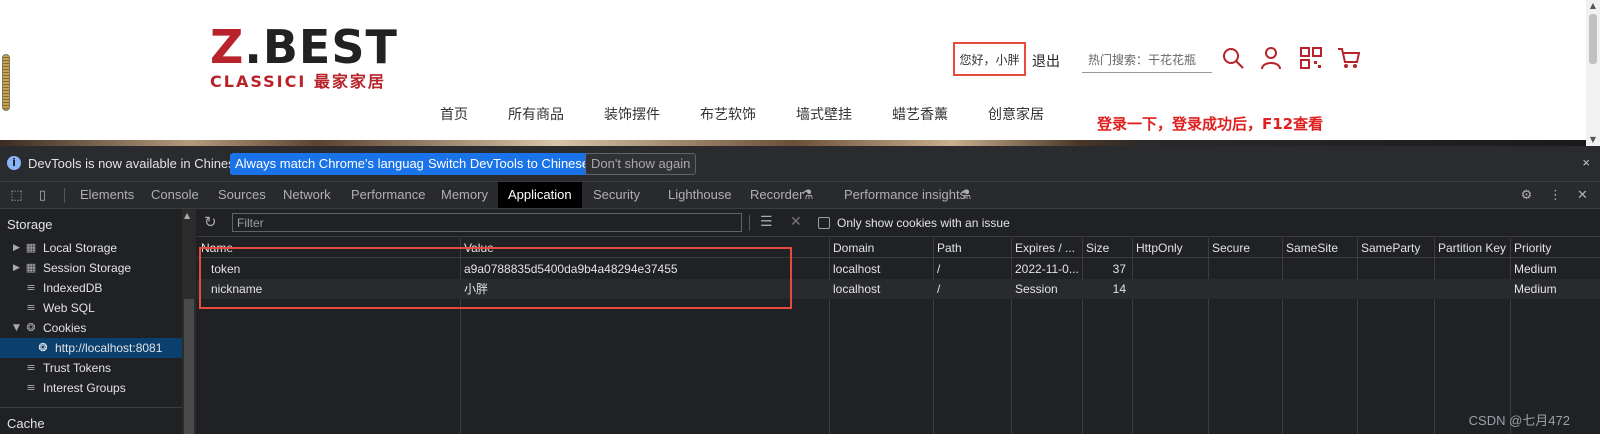  What do you see at coordinates (91, 268) in the screenshot?
I see `sidebar-item-session-storage: ▶ ▦ Session Storage` at bounding box center [91, 268].